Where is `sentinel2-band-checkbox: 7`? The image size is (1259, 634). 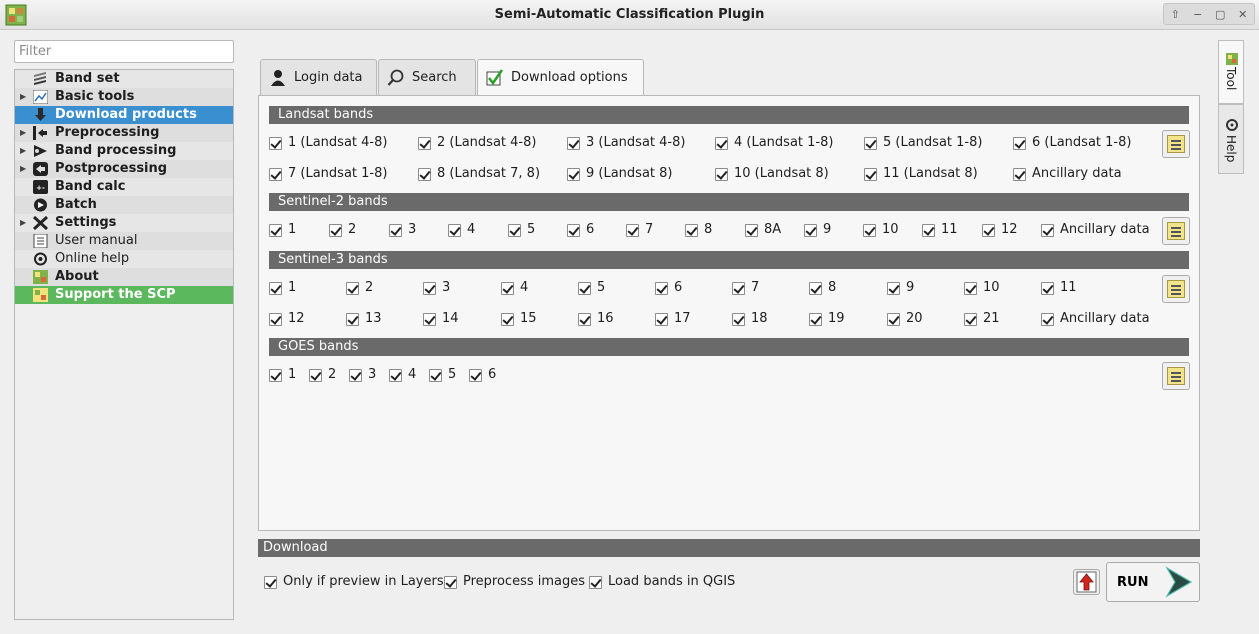
sentinel2-band-checkbox: 7 is located at coordinates (639, 230).